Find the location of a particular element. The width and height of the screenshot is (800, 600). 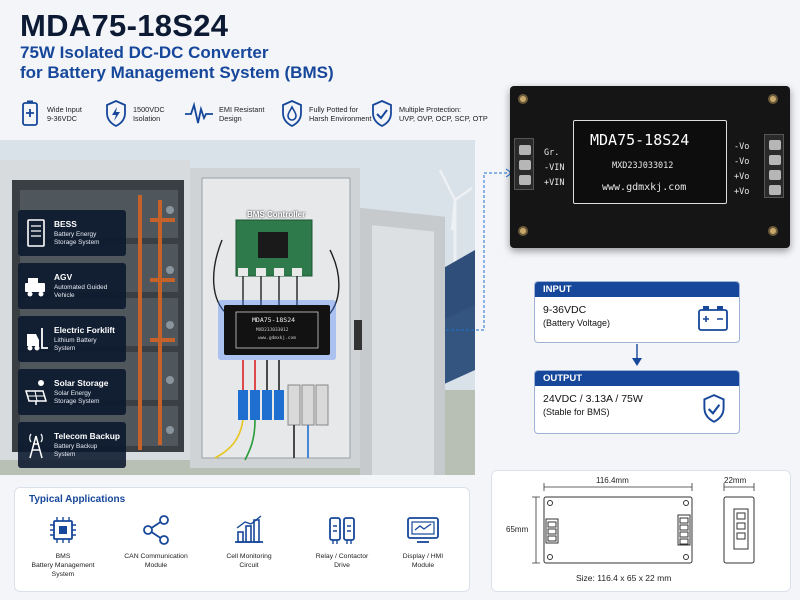

application-relay: Relay / Contactor Drive is located at coordinates (342, 542).